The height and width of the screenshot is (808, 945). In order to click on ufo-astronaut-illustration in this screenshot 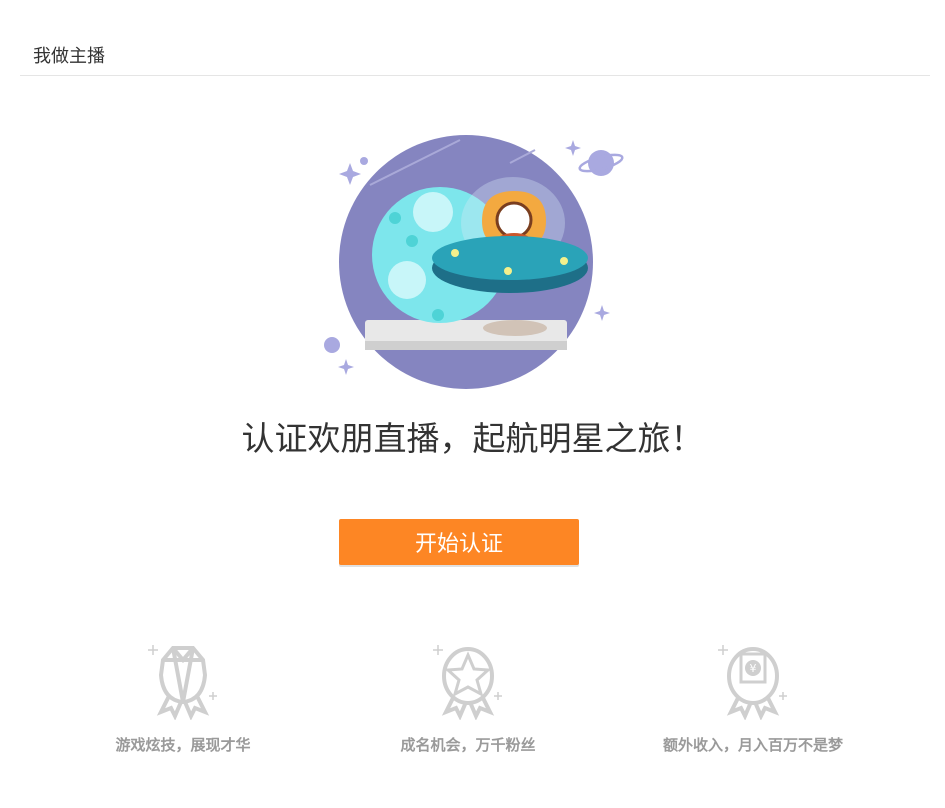, I will do `click(474, 262)`.